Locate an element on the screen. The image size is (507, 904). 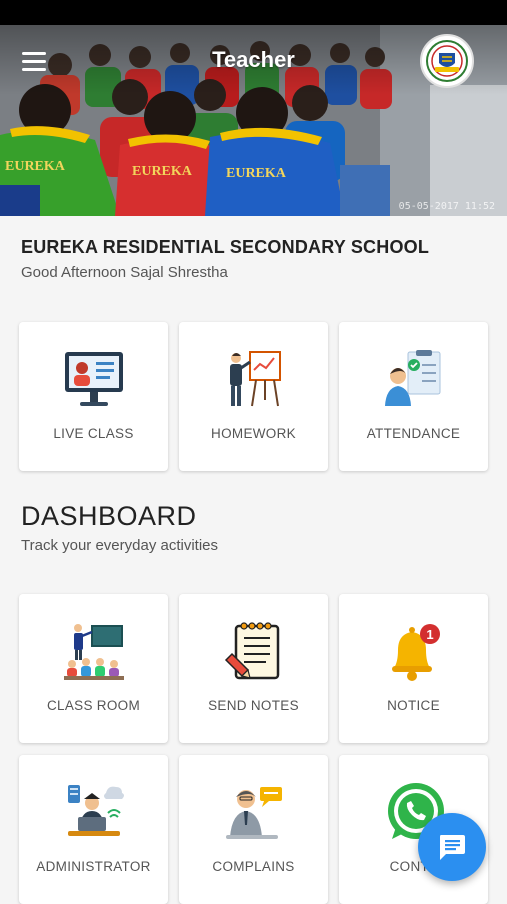
classroom-card: CLASS ROOM is located at coordinates (93, 668).